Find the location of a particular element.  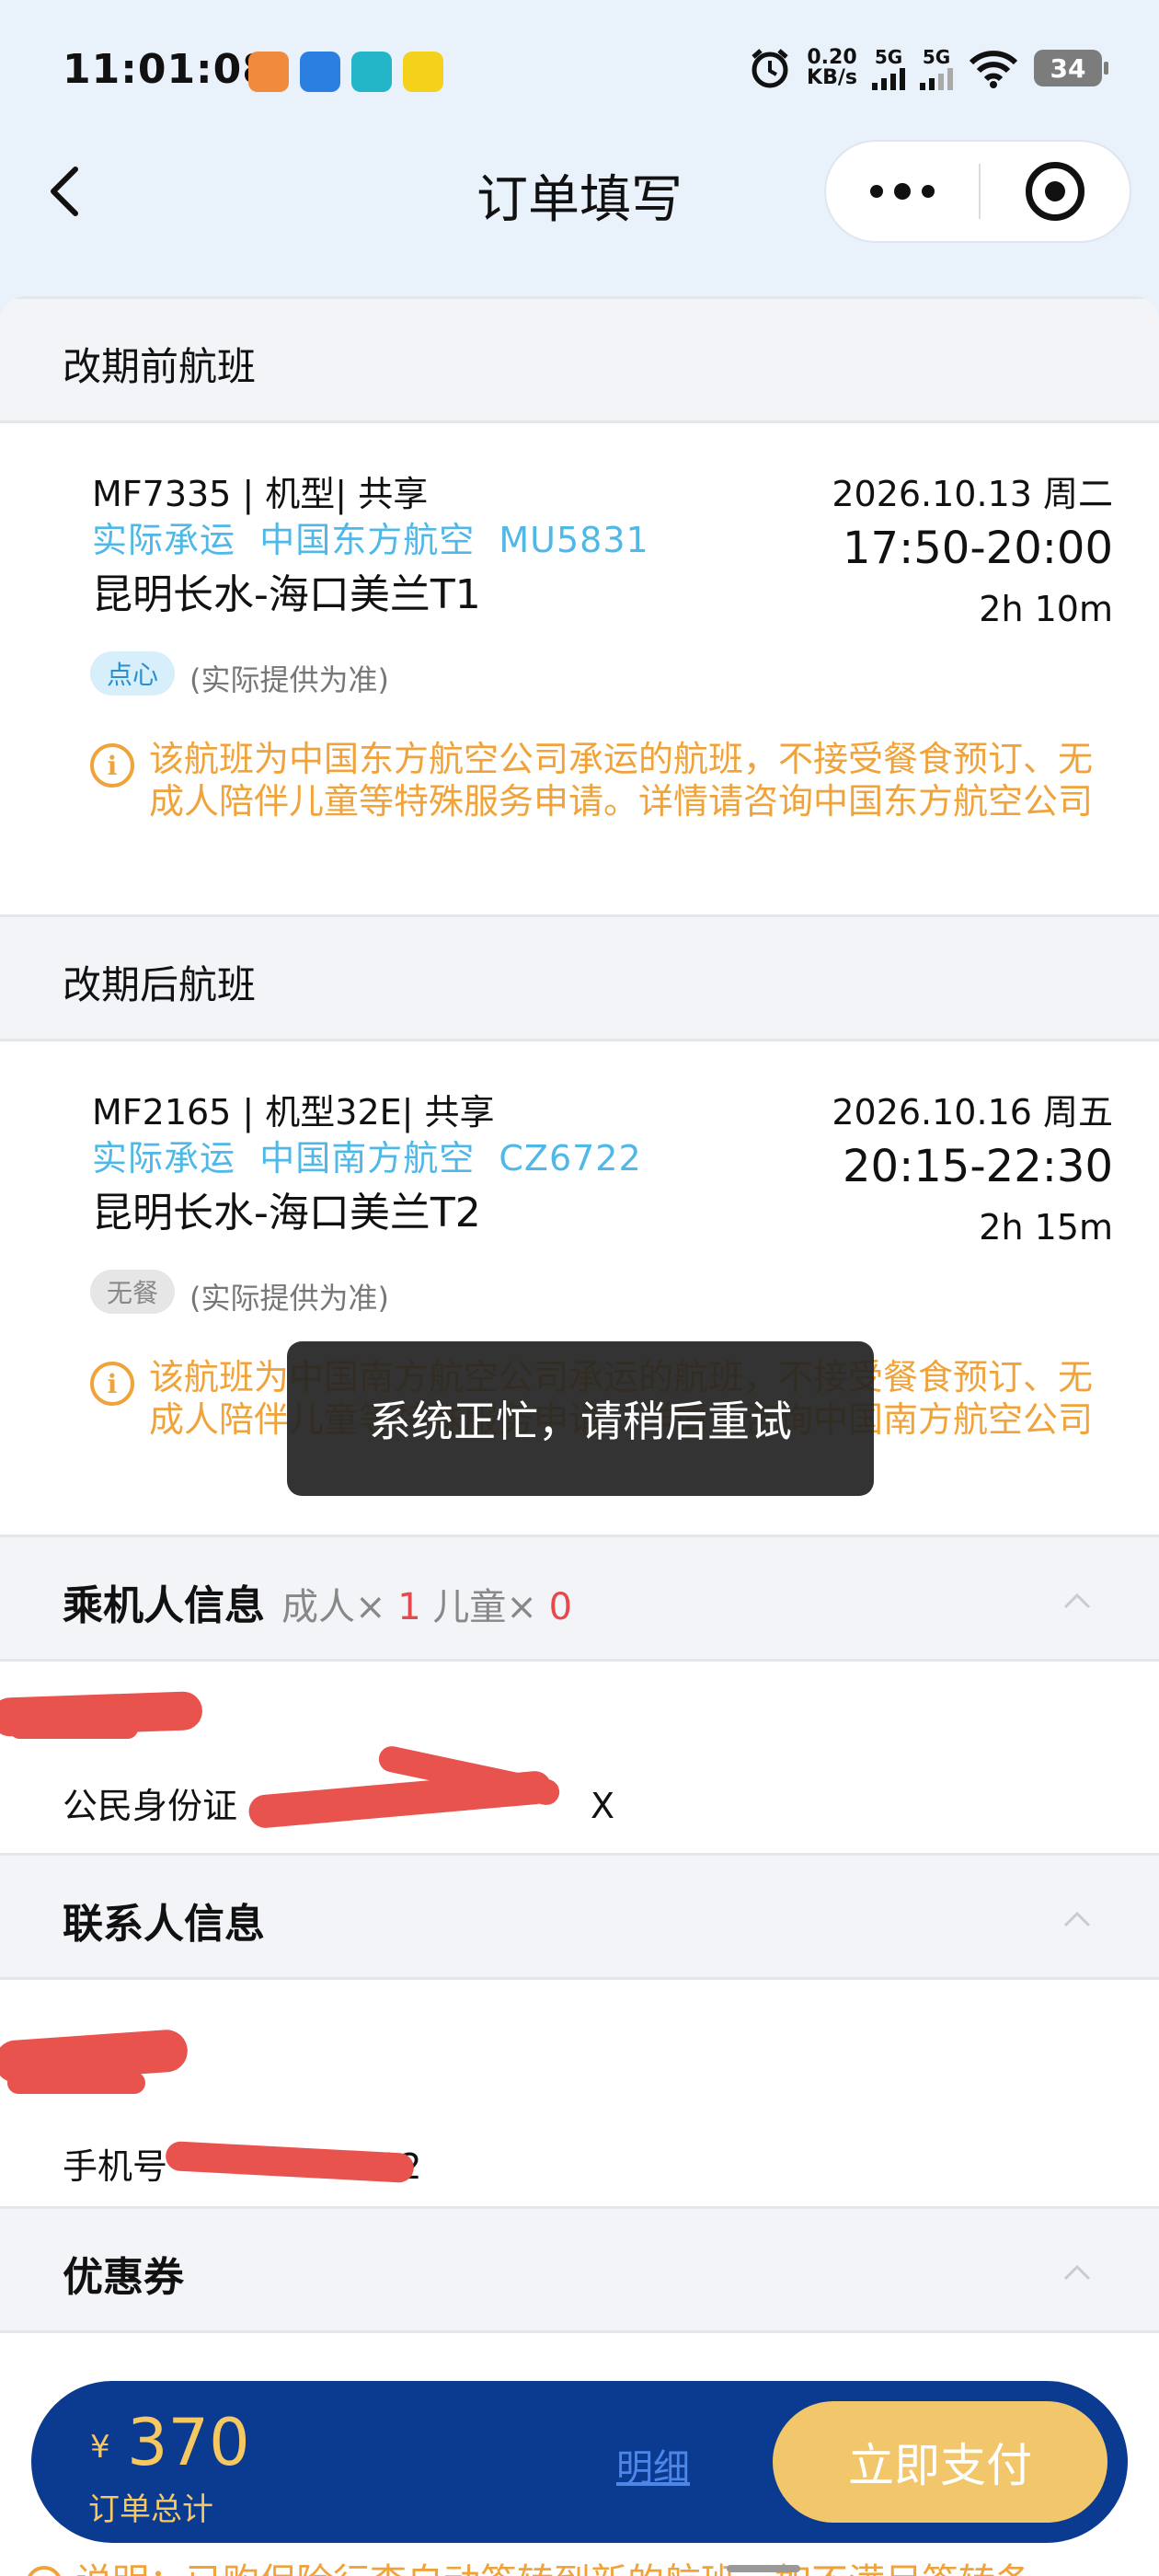

close-miniapp-button is located at coordinates (1055, 191).